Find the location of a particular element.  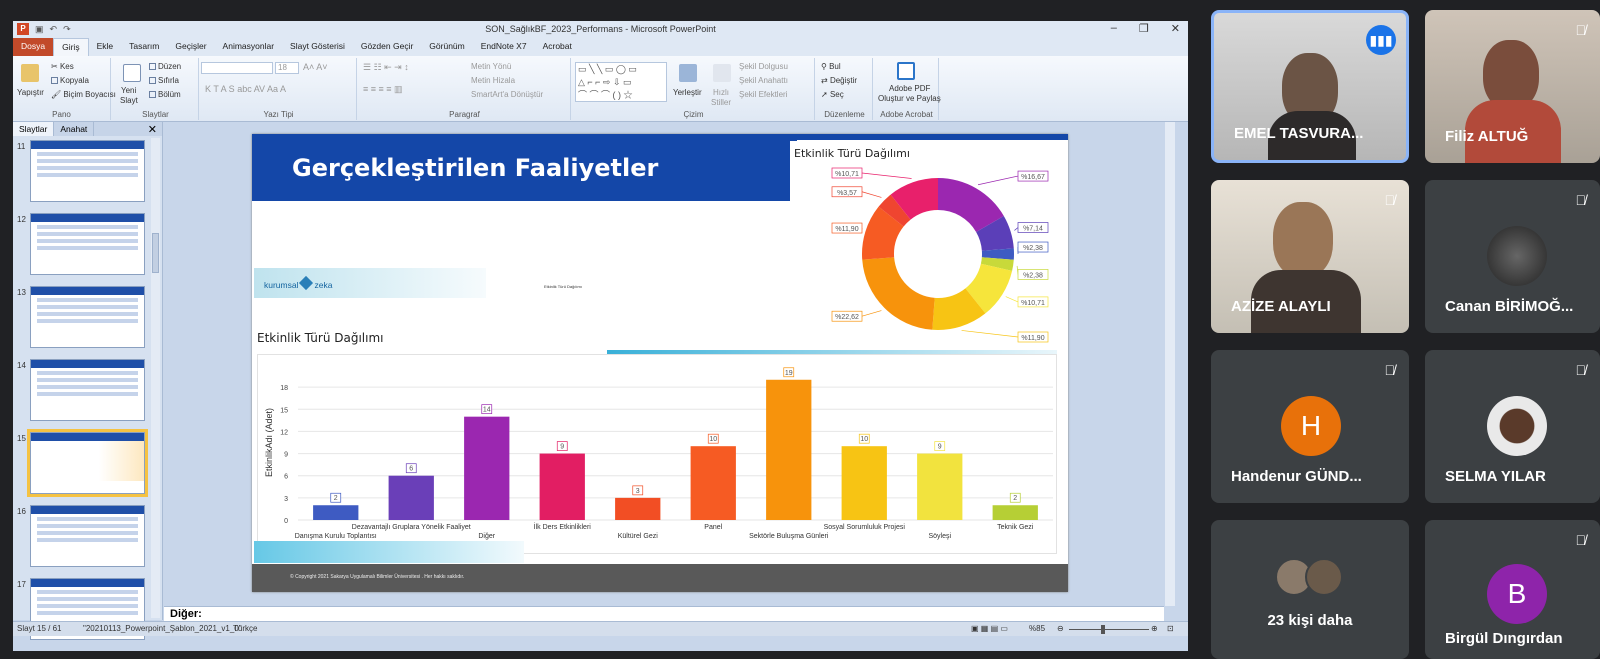

replace-button: ⇄ Değiştir is located at coordinates (839, 80).